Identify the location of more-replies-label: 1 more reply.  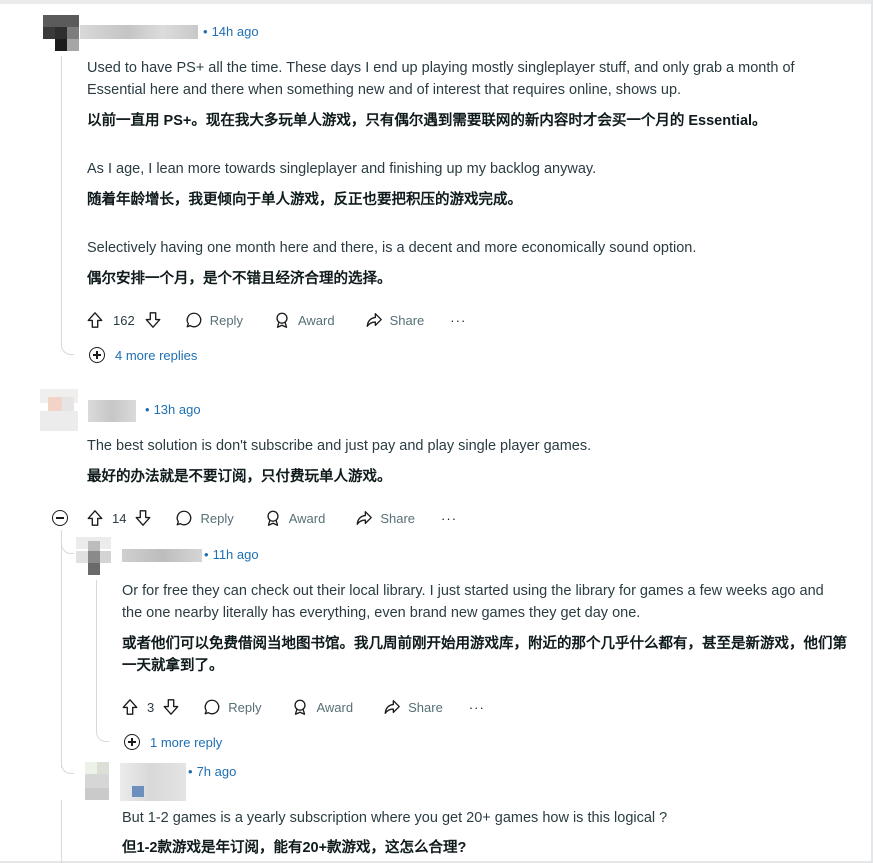
(186, 742).